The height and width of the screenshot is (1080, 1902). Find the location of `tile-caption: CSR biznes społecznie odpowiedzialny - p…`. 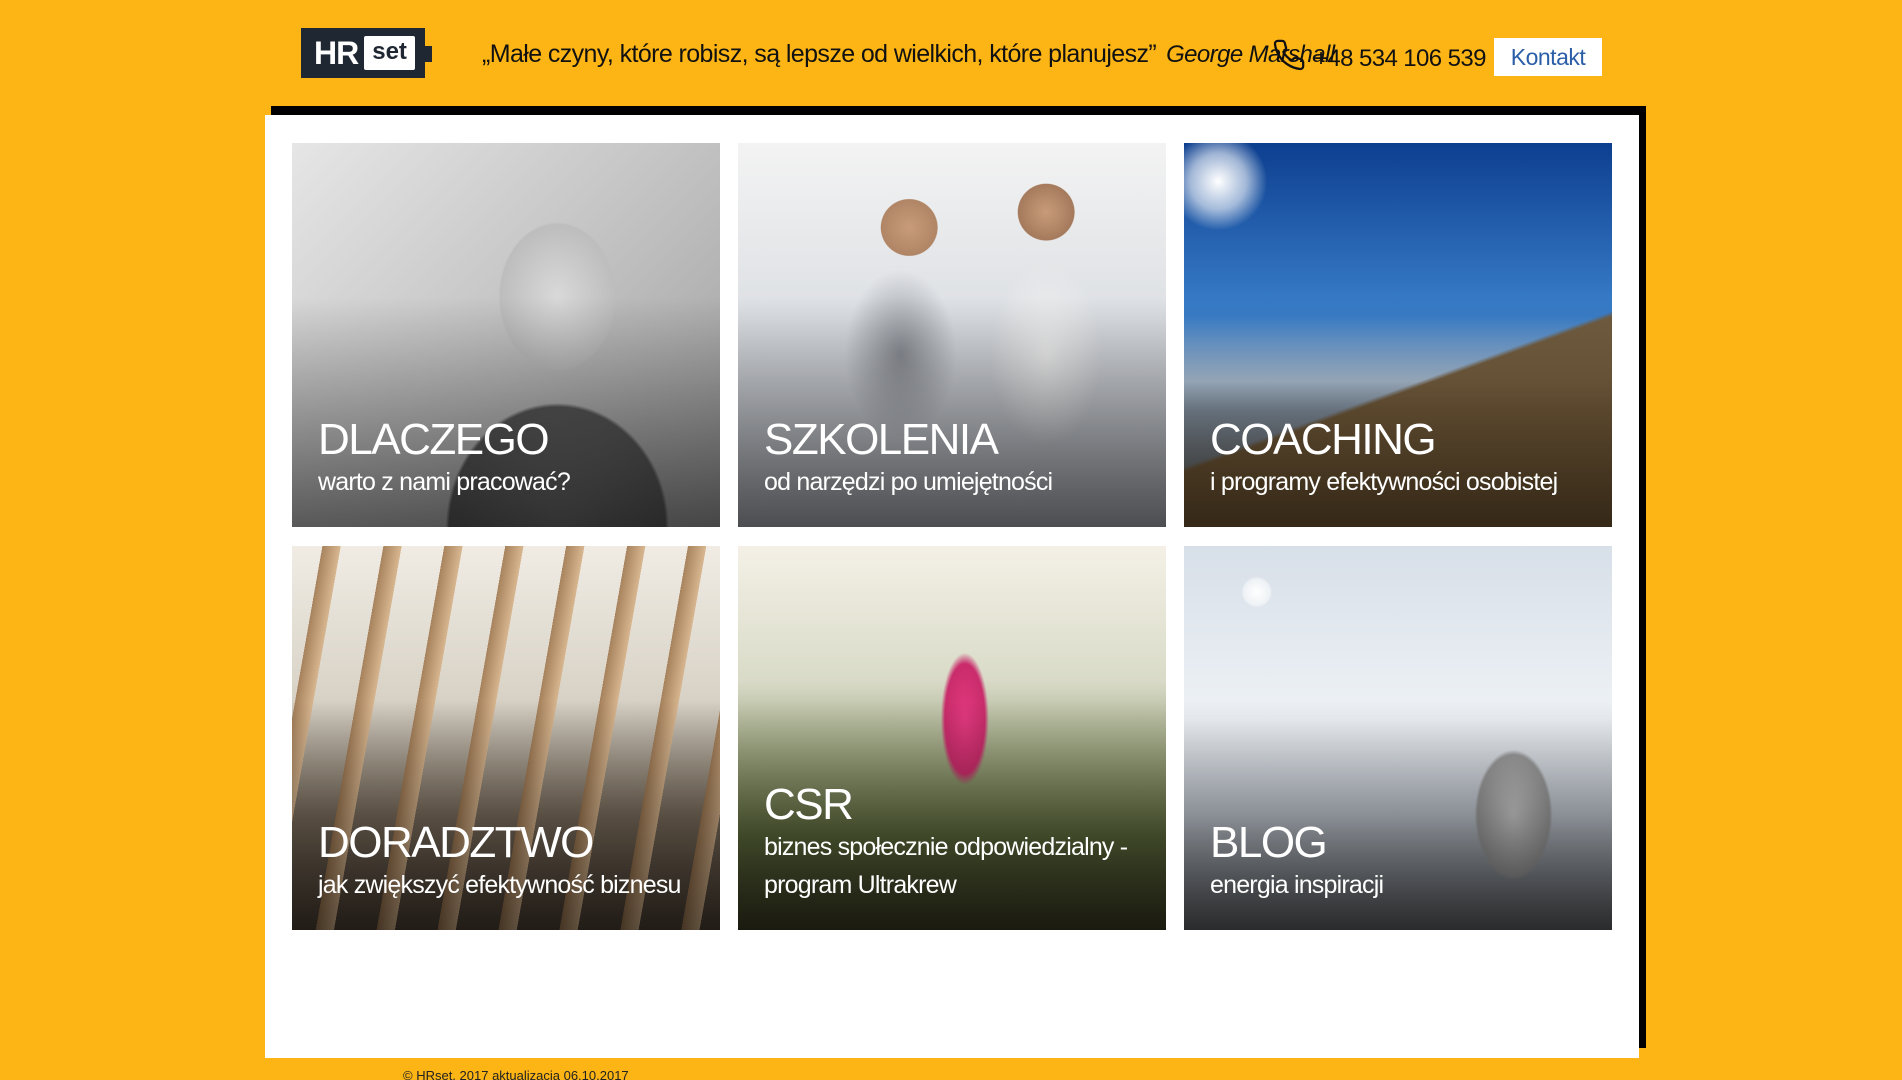

tile-caption: CSR biznes społecznie odpowiedzialny - p… is located at coordinates (955, 843).